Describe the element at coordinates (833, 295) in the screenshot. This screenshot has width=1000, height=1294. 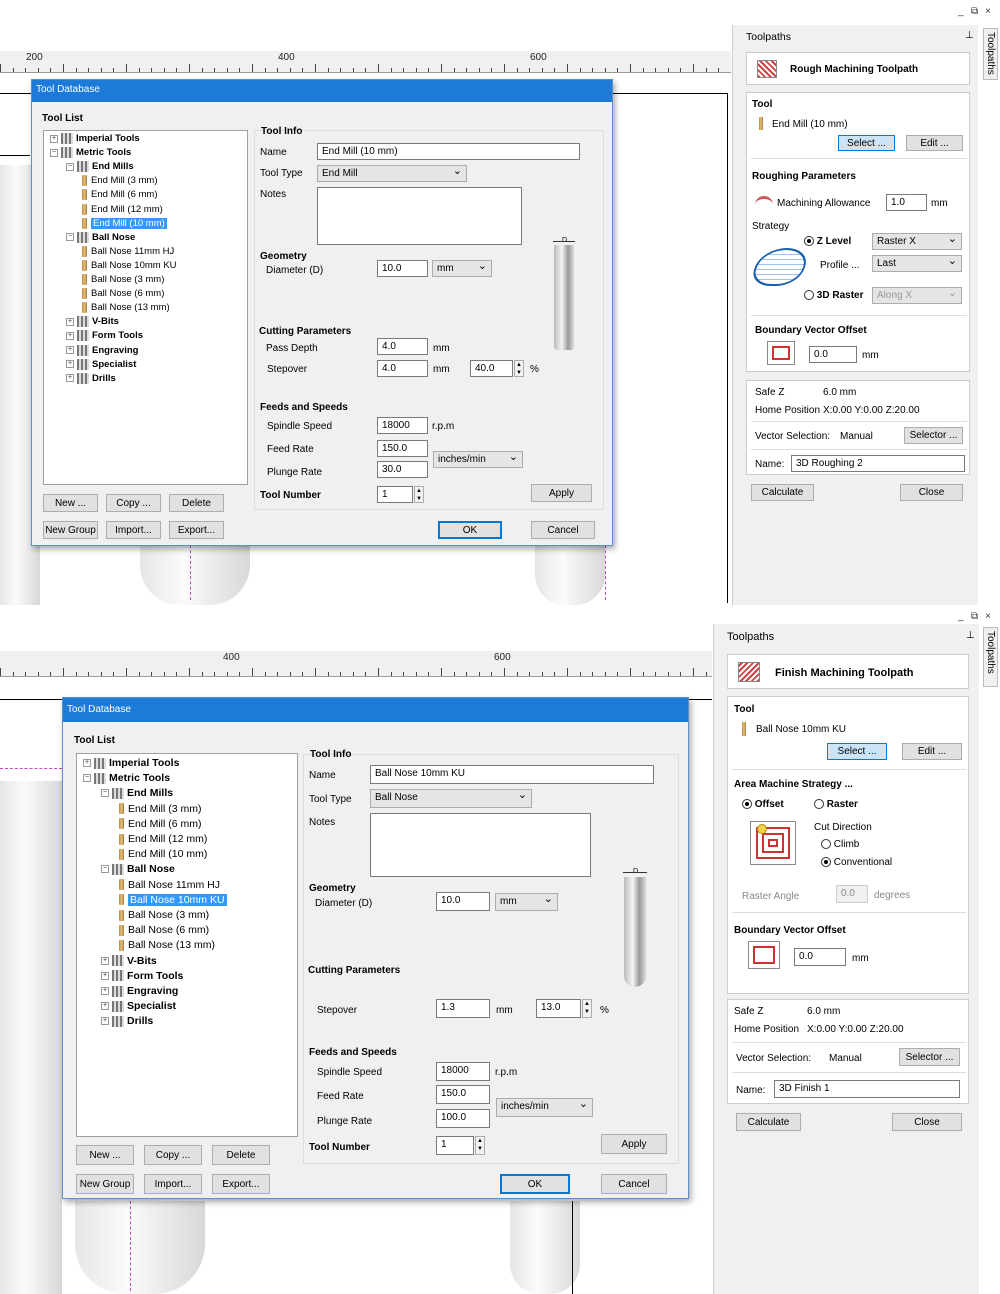
I see `raster3d-option: 3D Raster` at that location.